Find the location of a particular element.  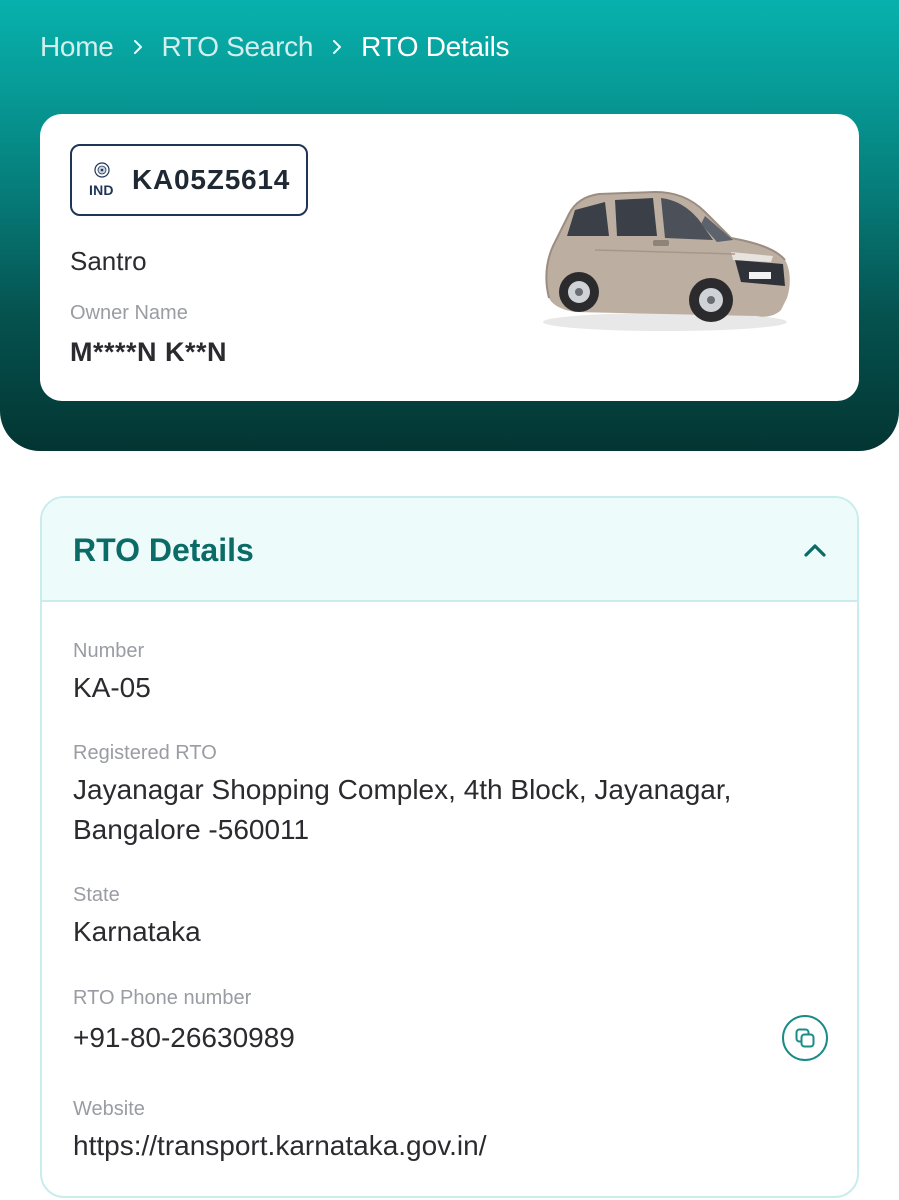

national-emblem-icon is located at coordinates (102, 170).